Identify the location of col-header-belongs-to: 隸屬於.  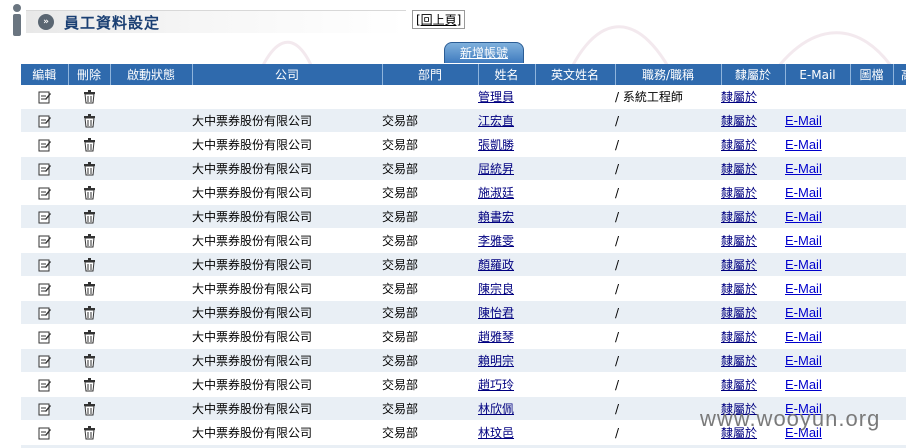
(753, 74).